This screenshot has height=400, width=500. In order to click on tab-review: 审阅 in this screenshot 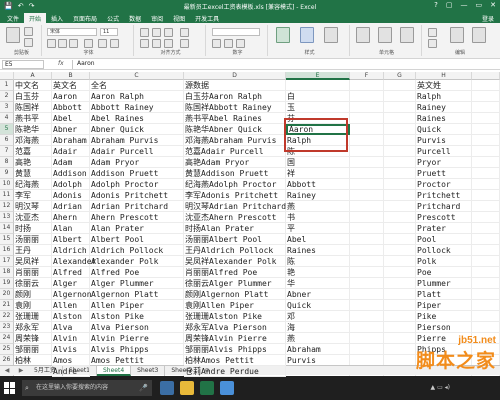, I will do `click(157, 18)`.